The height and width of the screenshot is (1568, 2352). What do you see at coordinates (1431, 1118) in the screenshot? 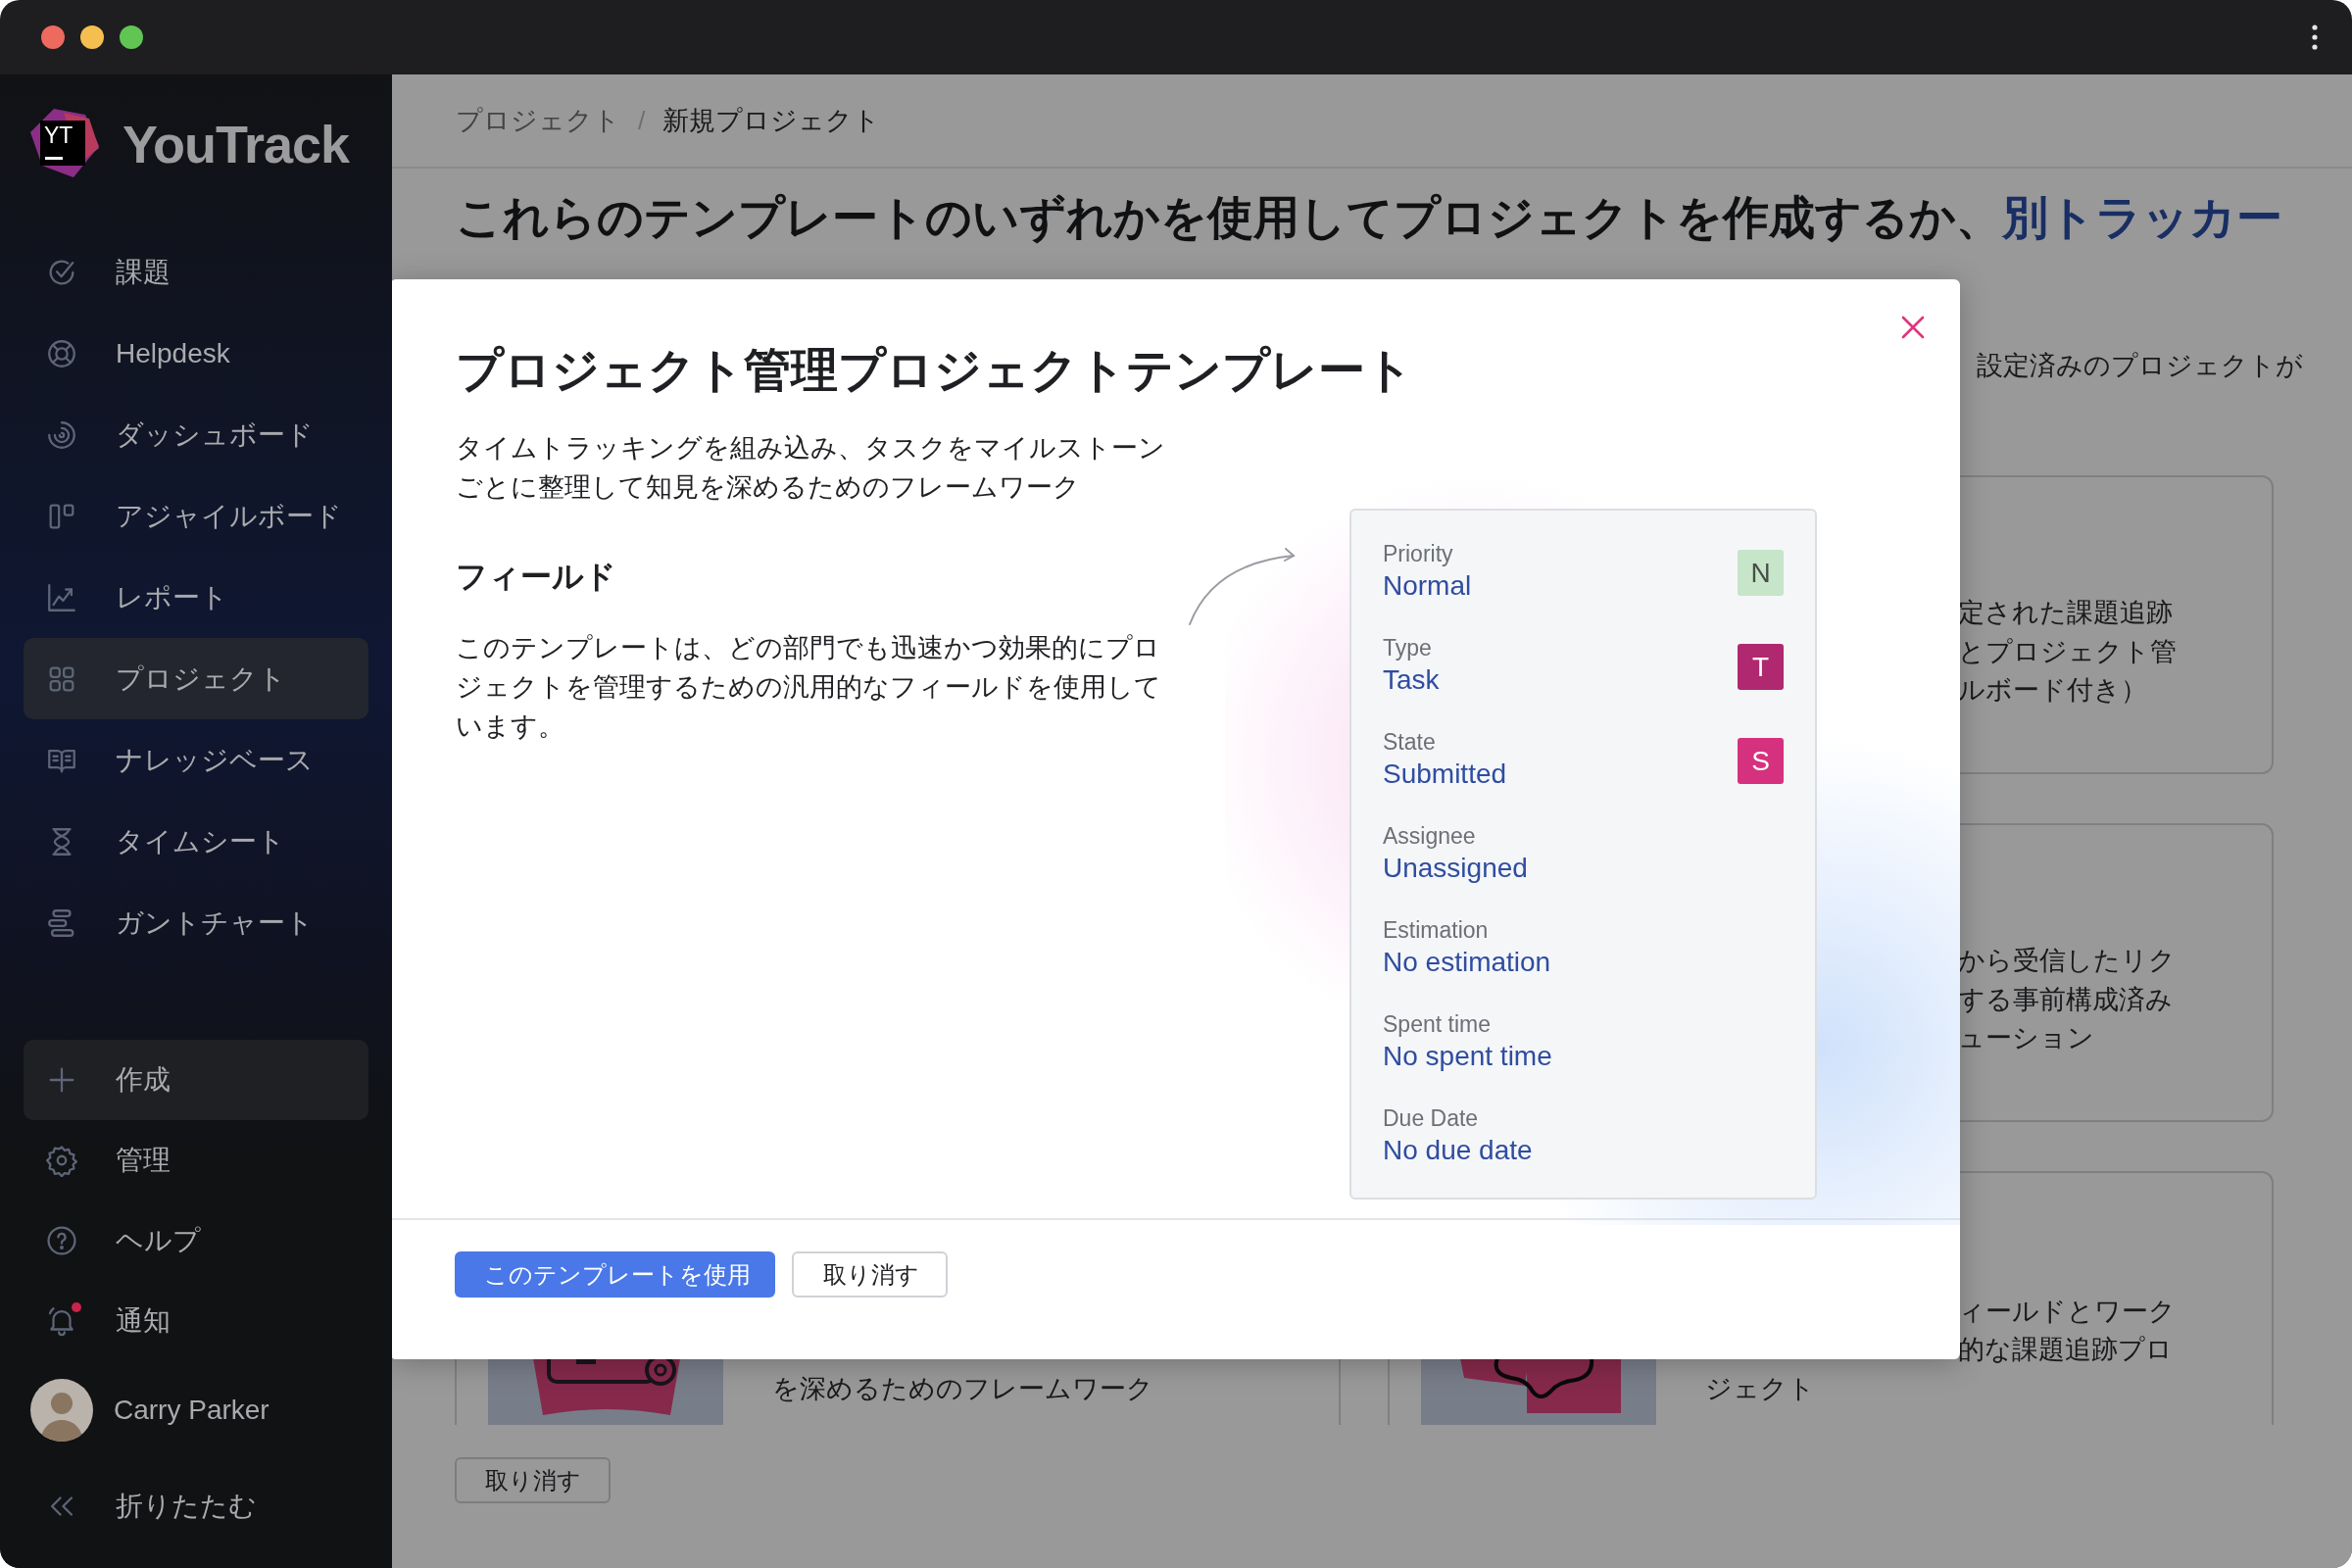
I see `field-label: Due Date` at bounding box center [1431, 1118].